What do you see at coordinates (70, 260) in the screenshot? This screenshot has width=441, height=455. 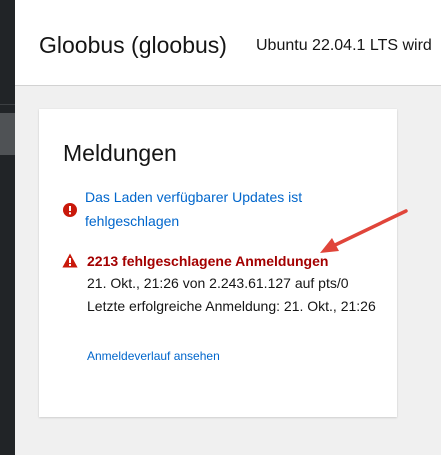 I see `warning-triangle-icon` at bounding box center [70, 260].